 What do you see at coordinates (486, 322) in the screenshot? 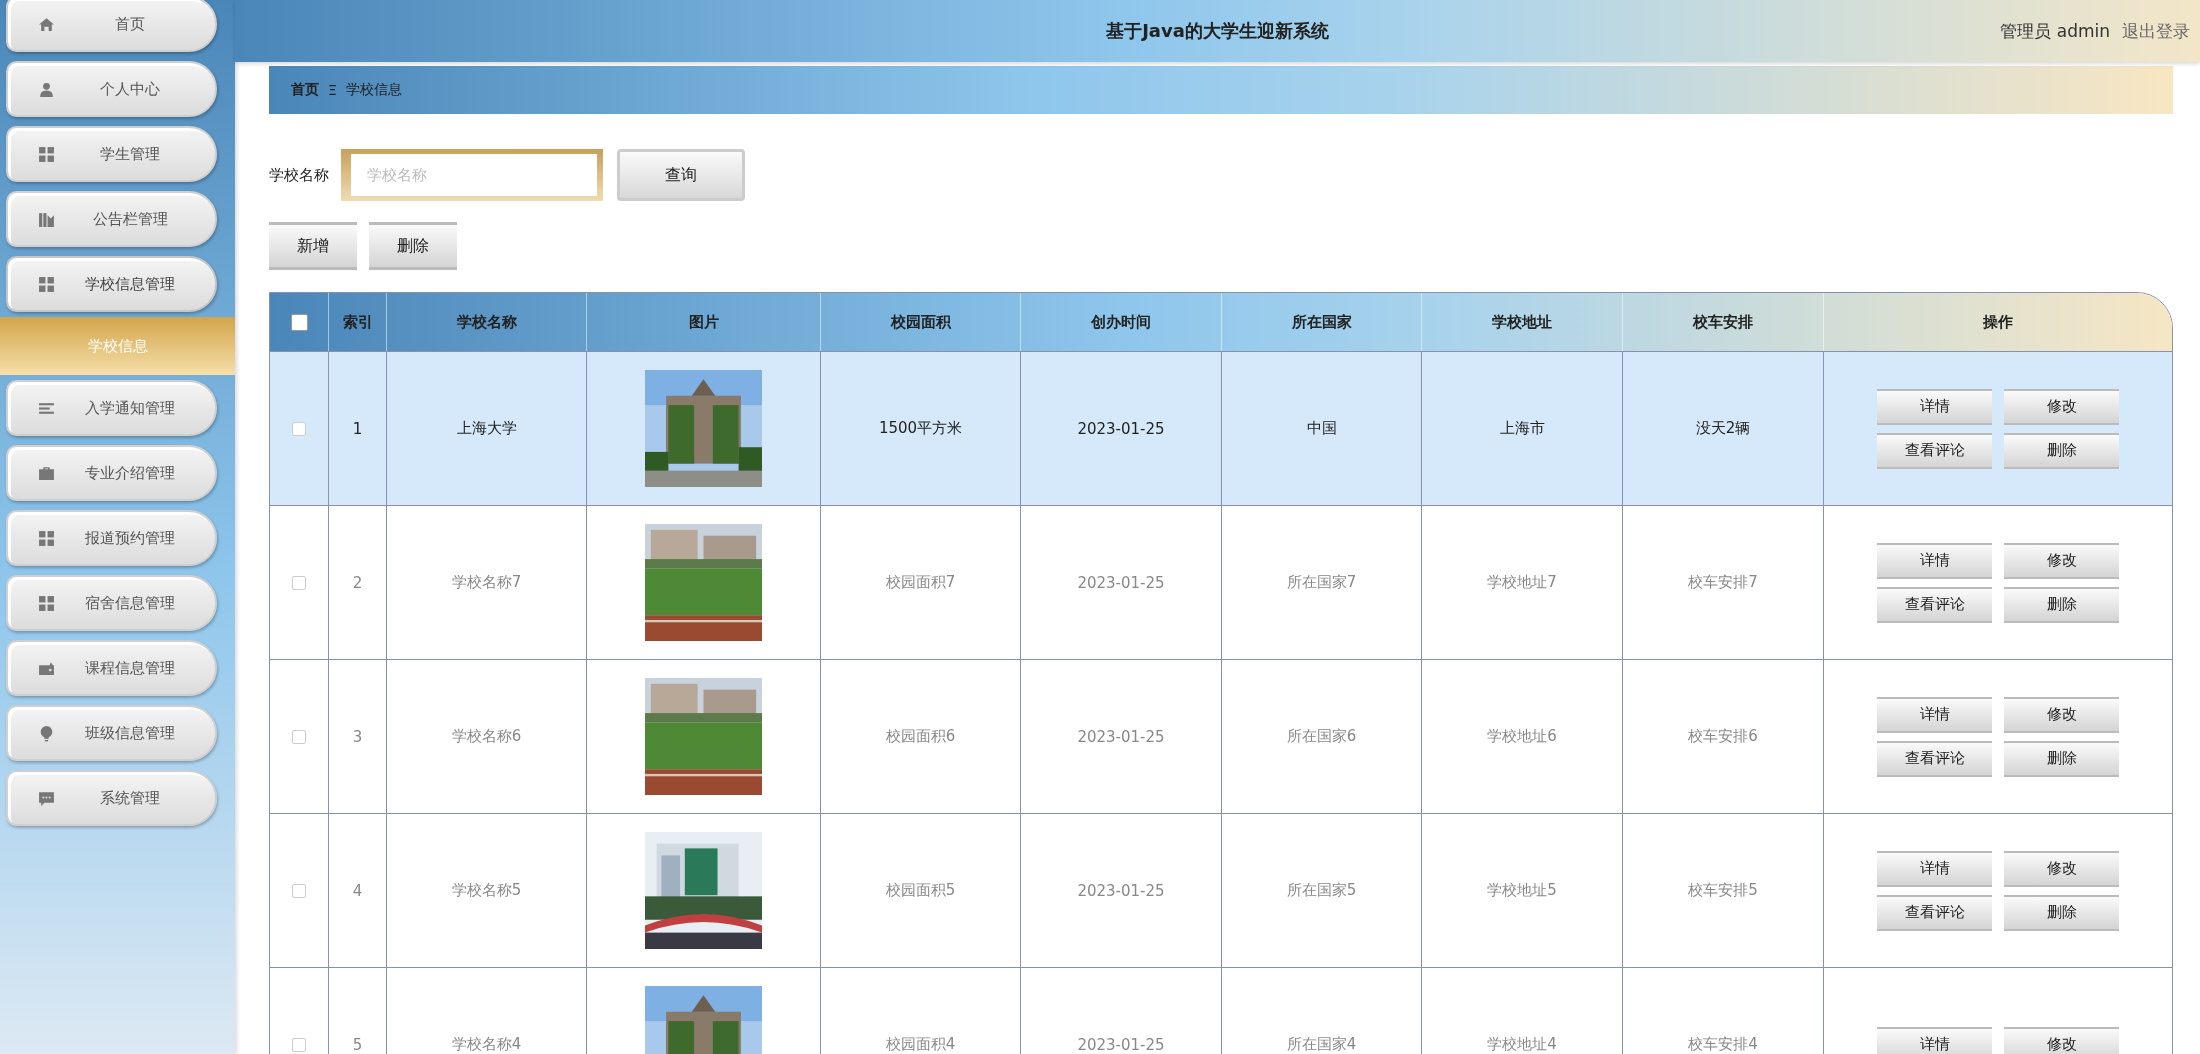
I see `column-header: 学校名称` at bounding box center [486, 322].